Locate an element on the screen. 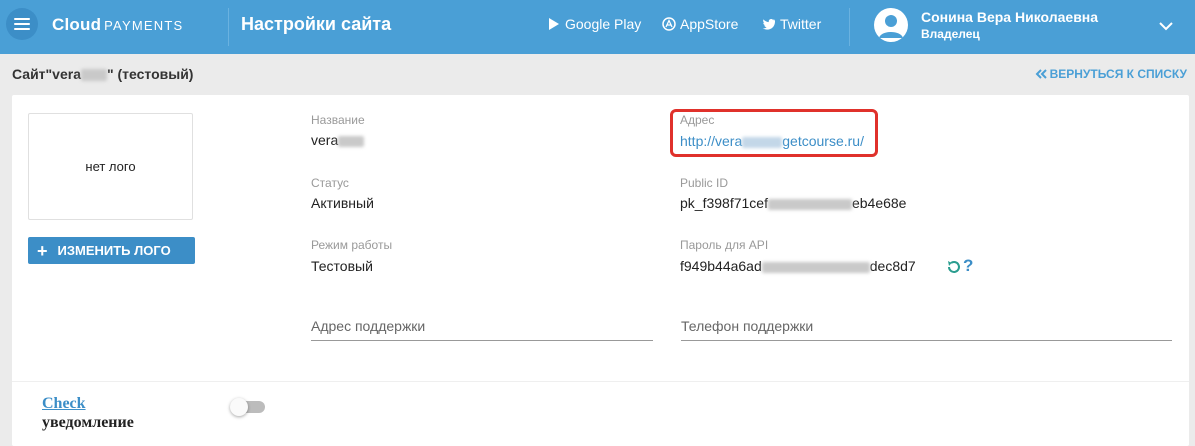 Image resolution: width=1195 pixels, height=446 pixels. twitter-label: Twitter is located at coordinates (801, 24).